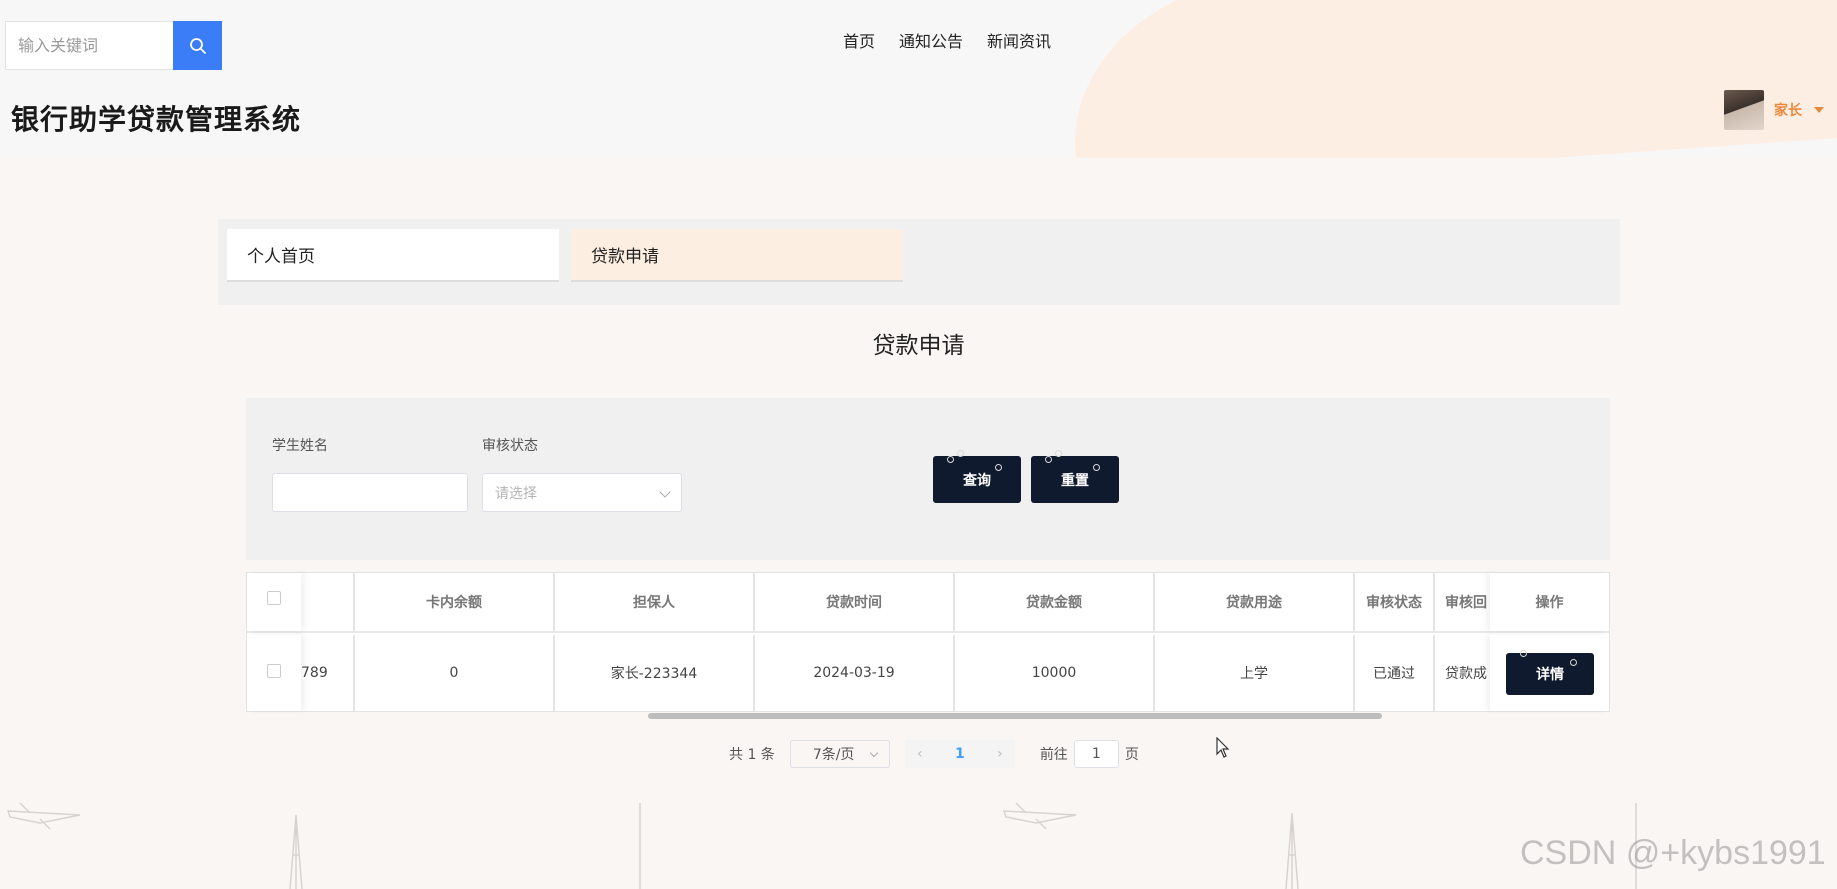 The height and width of the screenshot is (889, 1837). I want to click on status-select-placeholder: 请选择, so click(516, 493).